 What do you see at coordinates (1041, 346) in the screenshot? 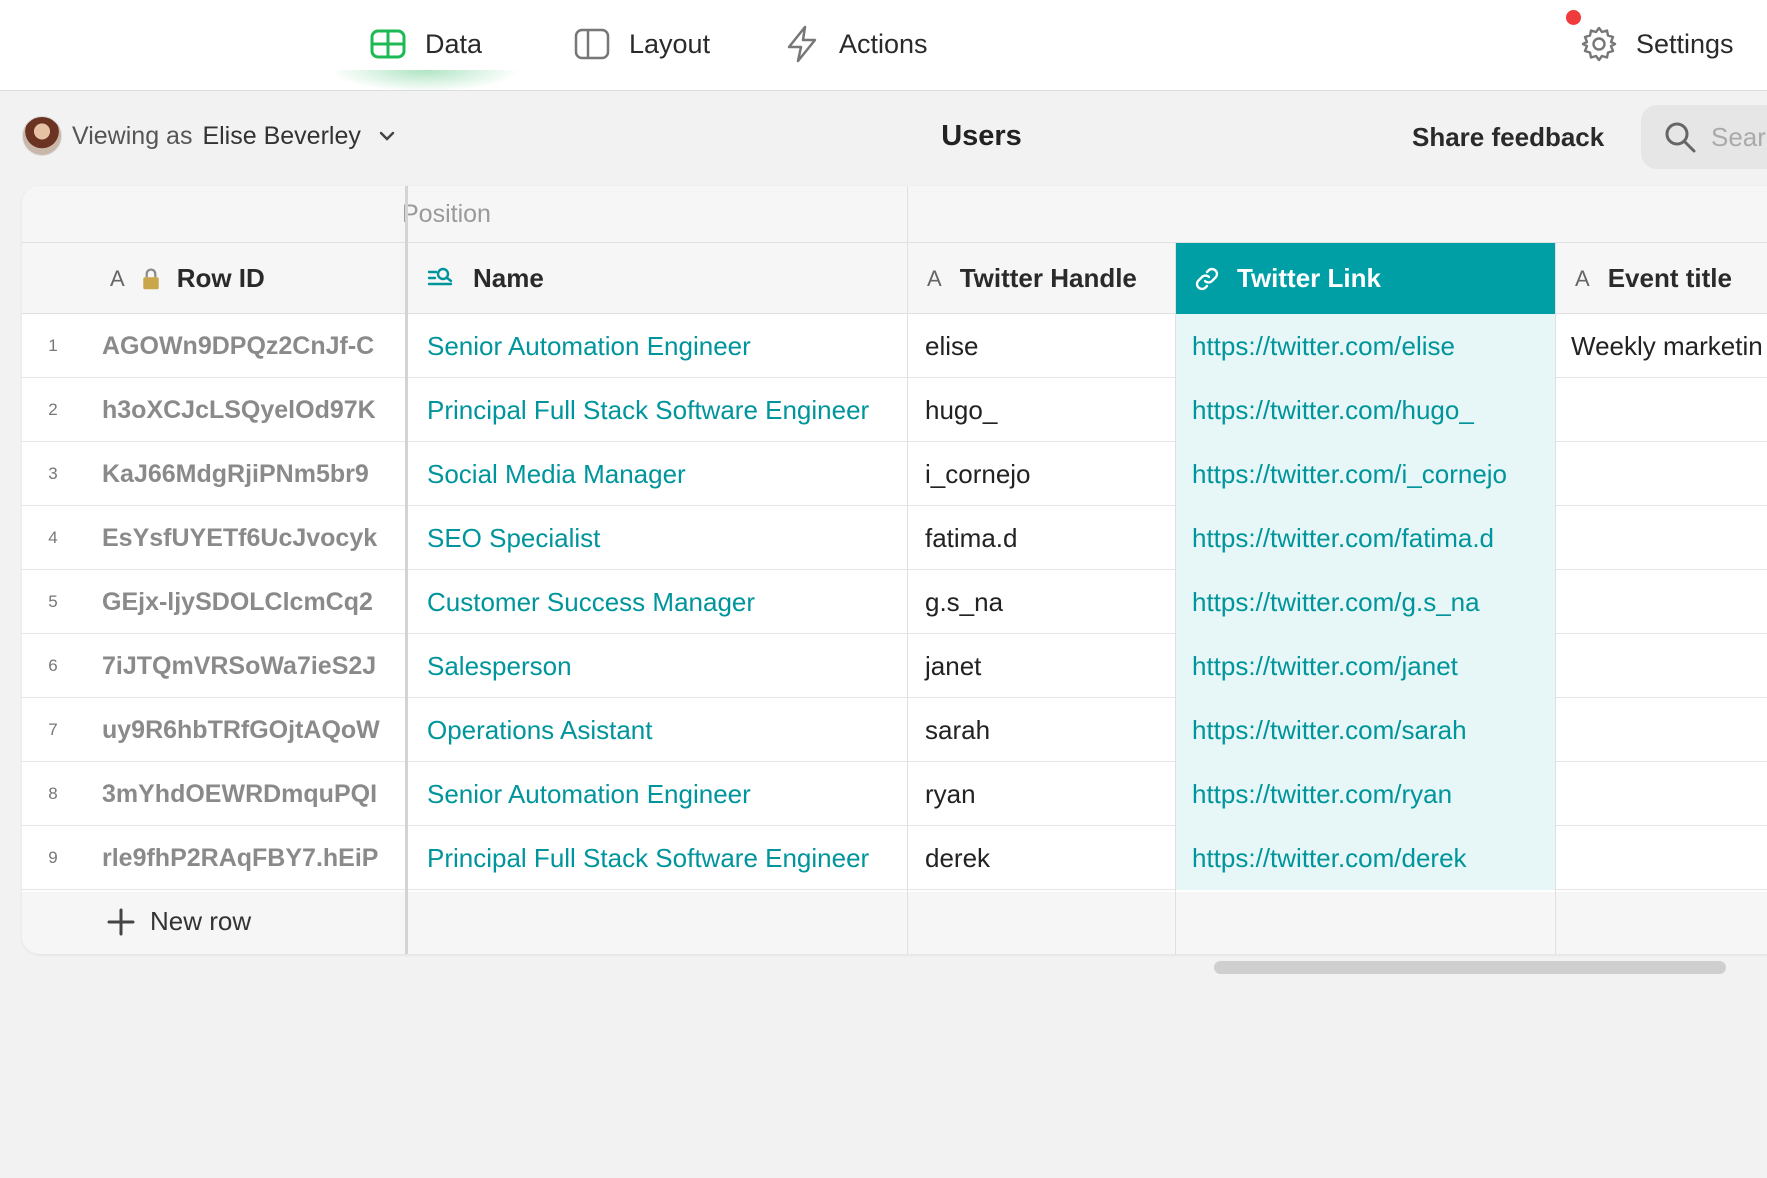
I see `twitter-handle-cell: elise` at bounding box center [1041, 346].